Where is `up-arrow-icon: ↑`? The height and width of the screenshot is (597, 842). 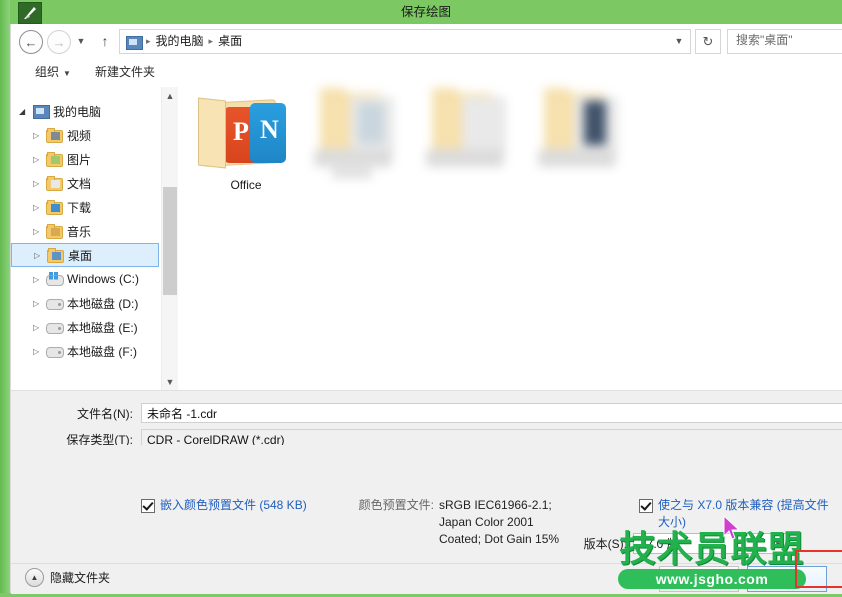 up-arrow-icon: ↑ is located at coordinates (105, 41).